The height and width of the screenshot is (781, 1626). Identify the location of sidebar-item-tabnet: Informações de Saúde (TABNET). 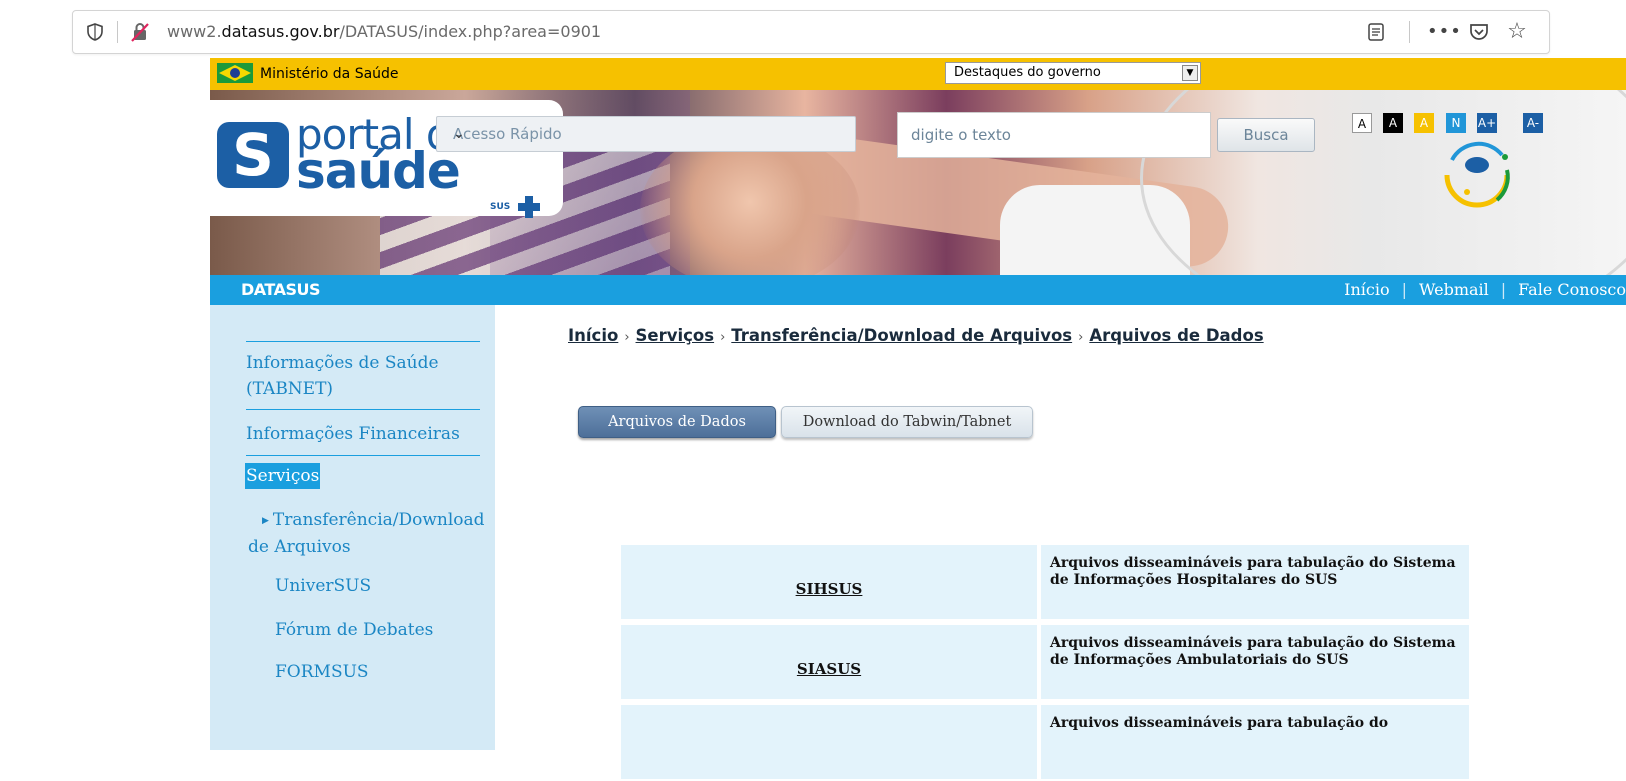
(342, 376).